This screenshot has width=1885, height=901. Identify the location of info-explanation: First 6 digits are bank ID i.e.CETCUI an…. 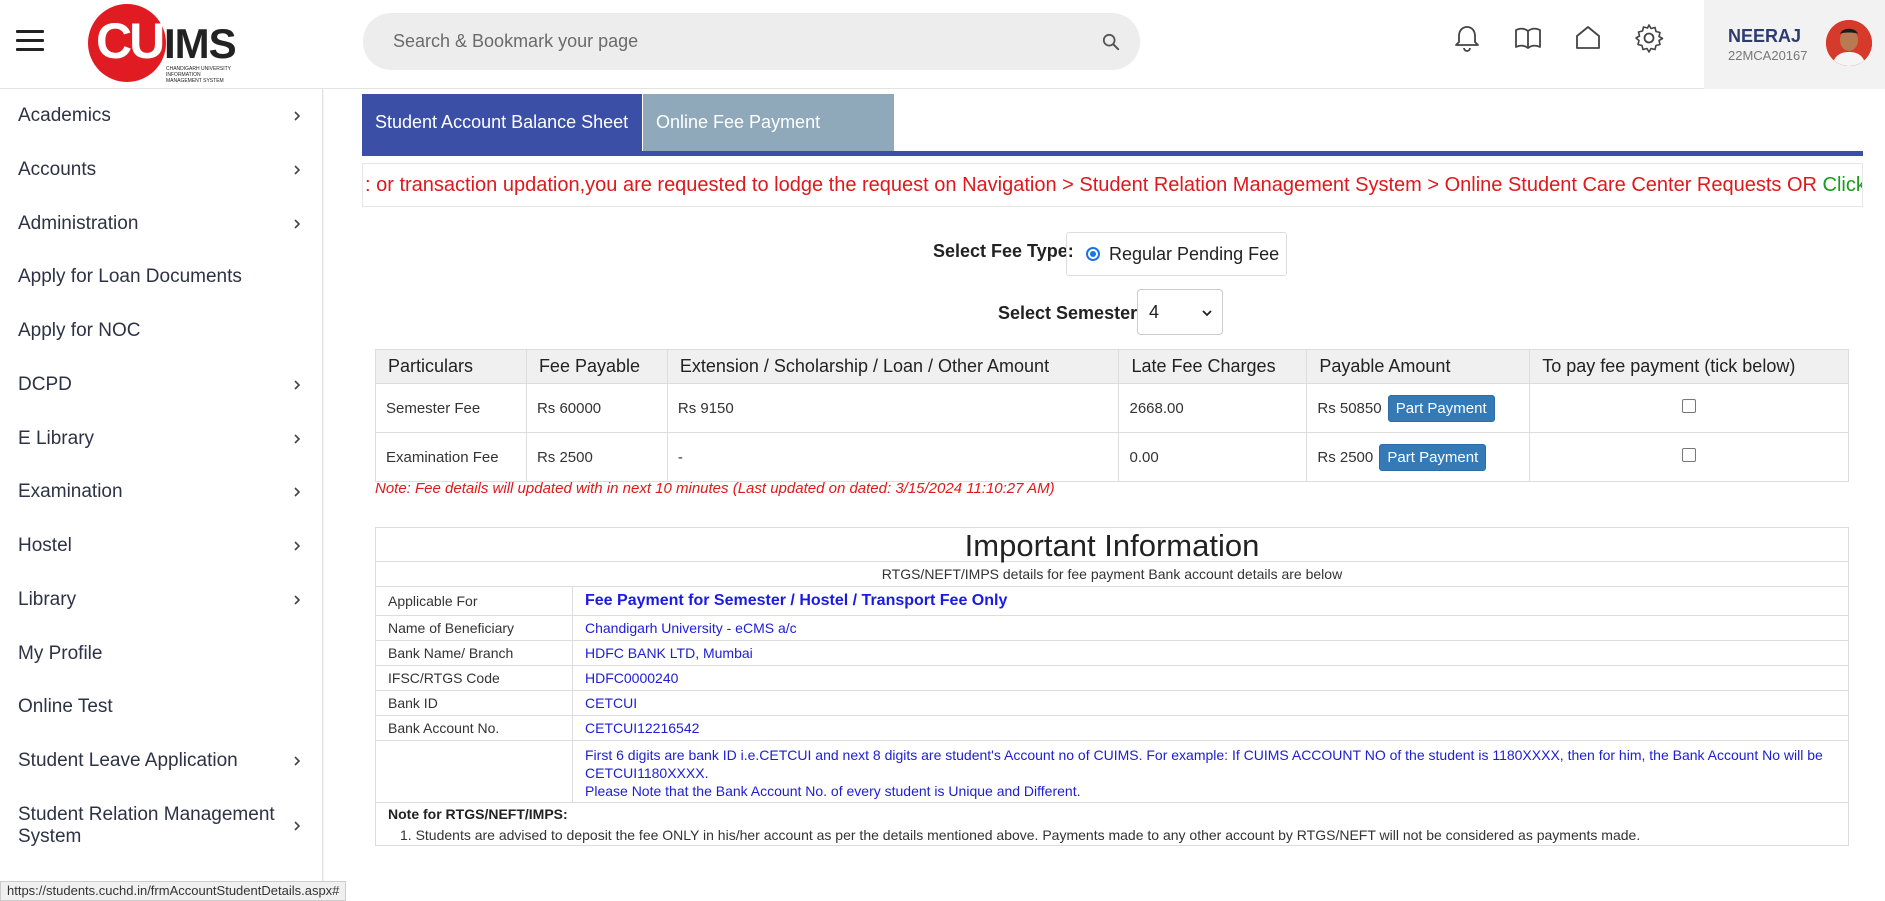
(1210, 771).